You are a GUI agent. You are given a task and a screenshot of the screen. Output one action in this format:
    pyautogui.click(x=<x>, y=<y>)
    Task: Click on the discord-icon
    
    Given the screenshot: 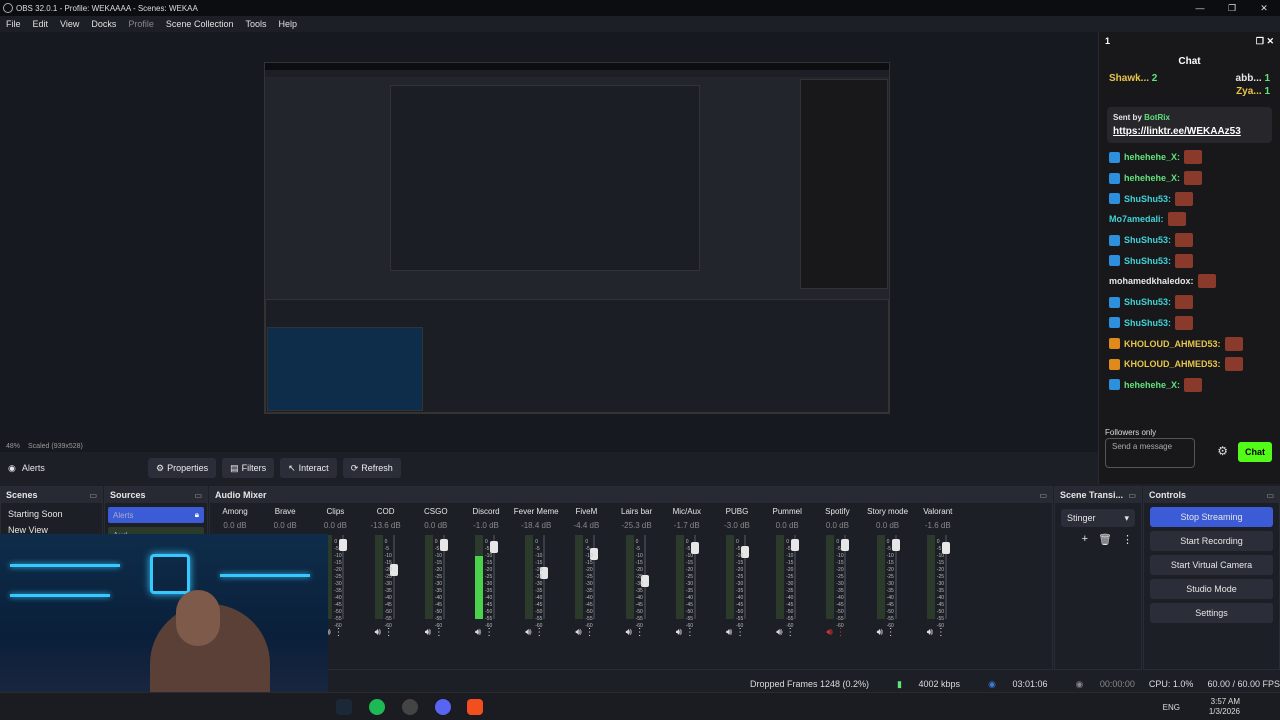 What is the action you would take?
    pyautogui.click(x=443, y=707)
    